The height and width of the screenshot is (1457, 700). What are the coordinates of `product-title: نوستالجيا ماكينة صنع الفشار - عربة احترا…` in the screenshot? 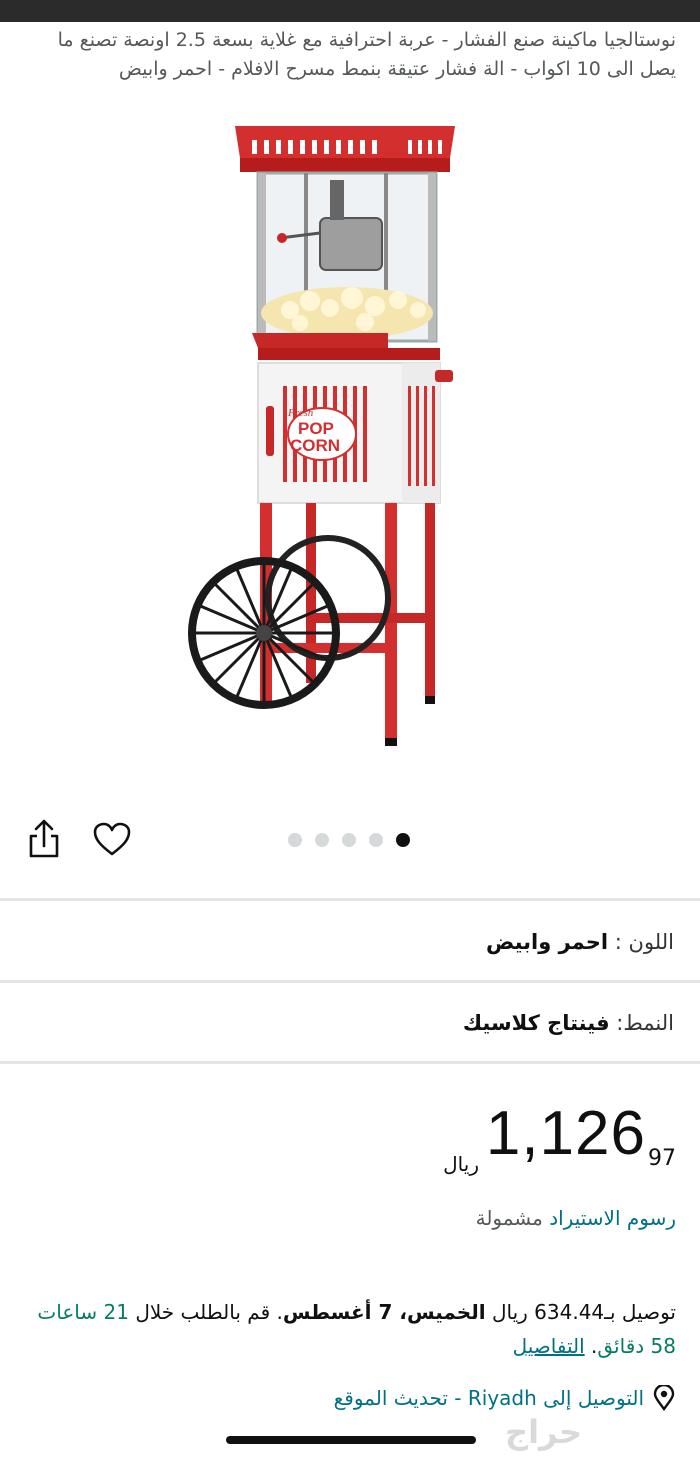 It's located at (366, 54).